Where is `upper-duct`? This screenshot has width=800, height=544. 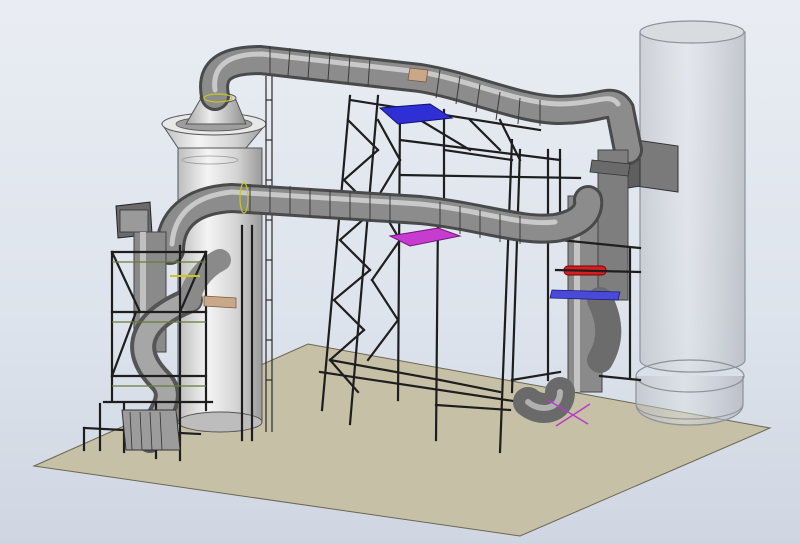
upper-duct is located at coordinates (421, 104).